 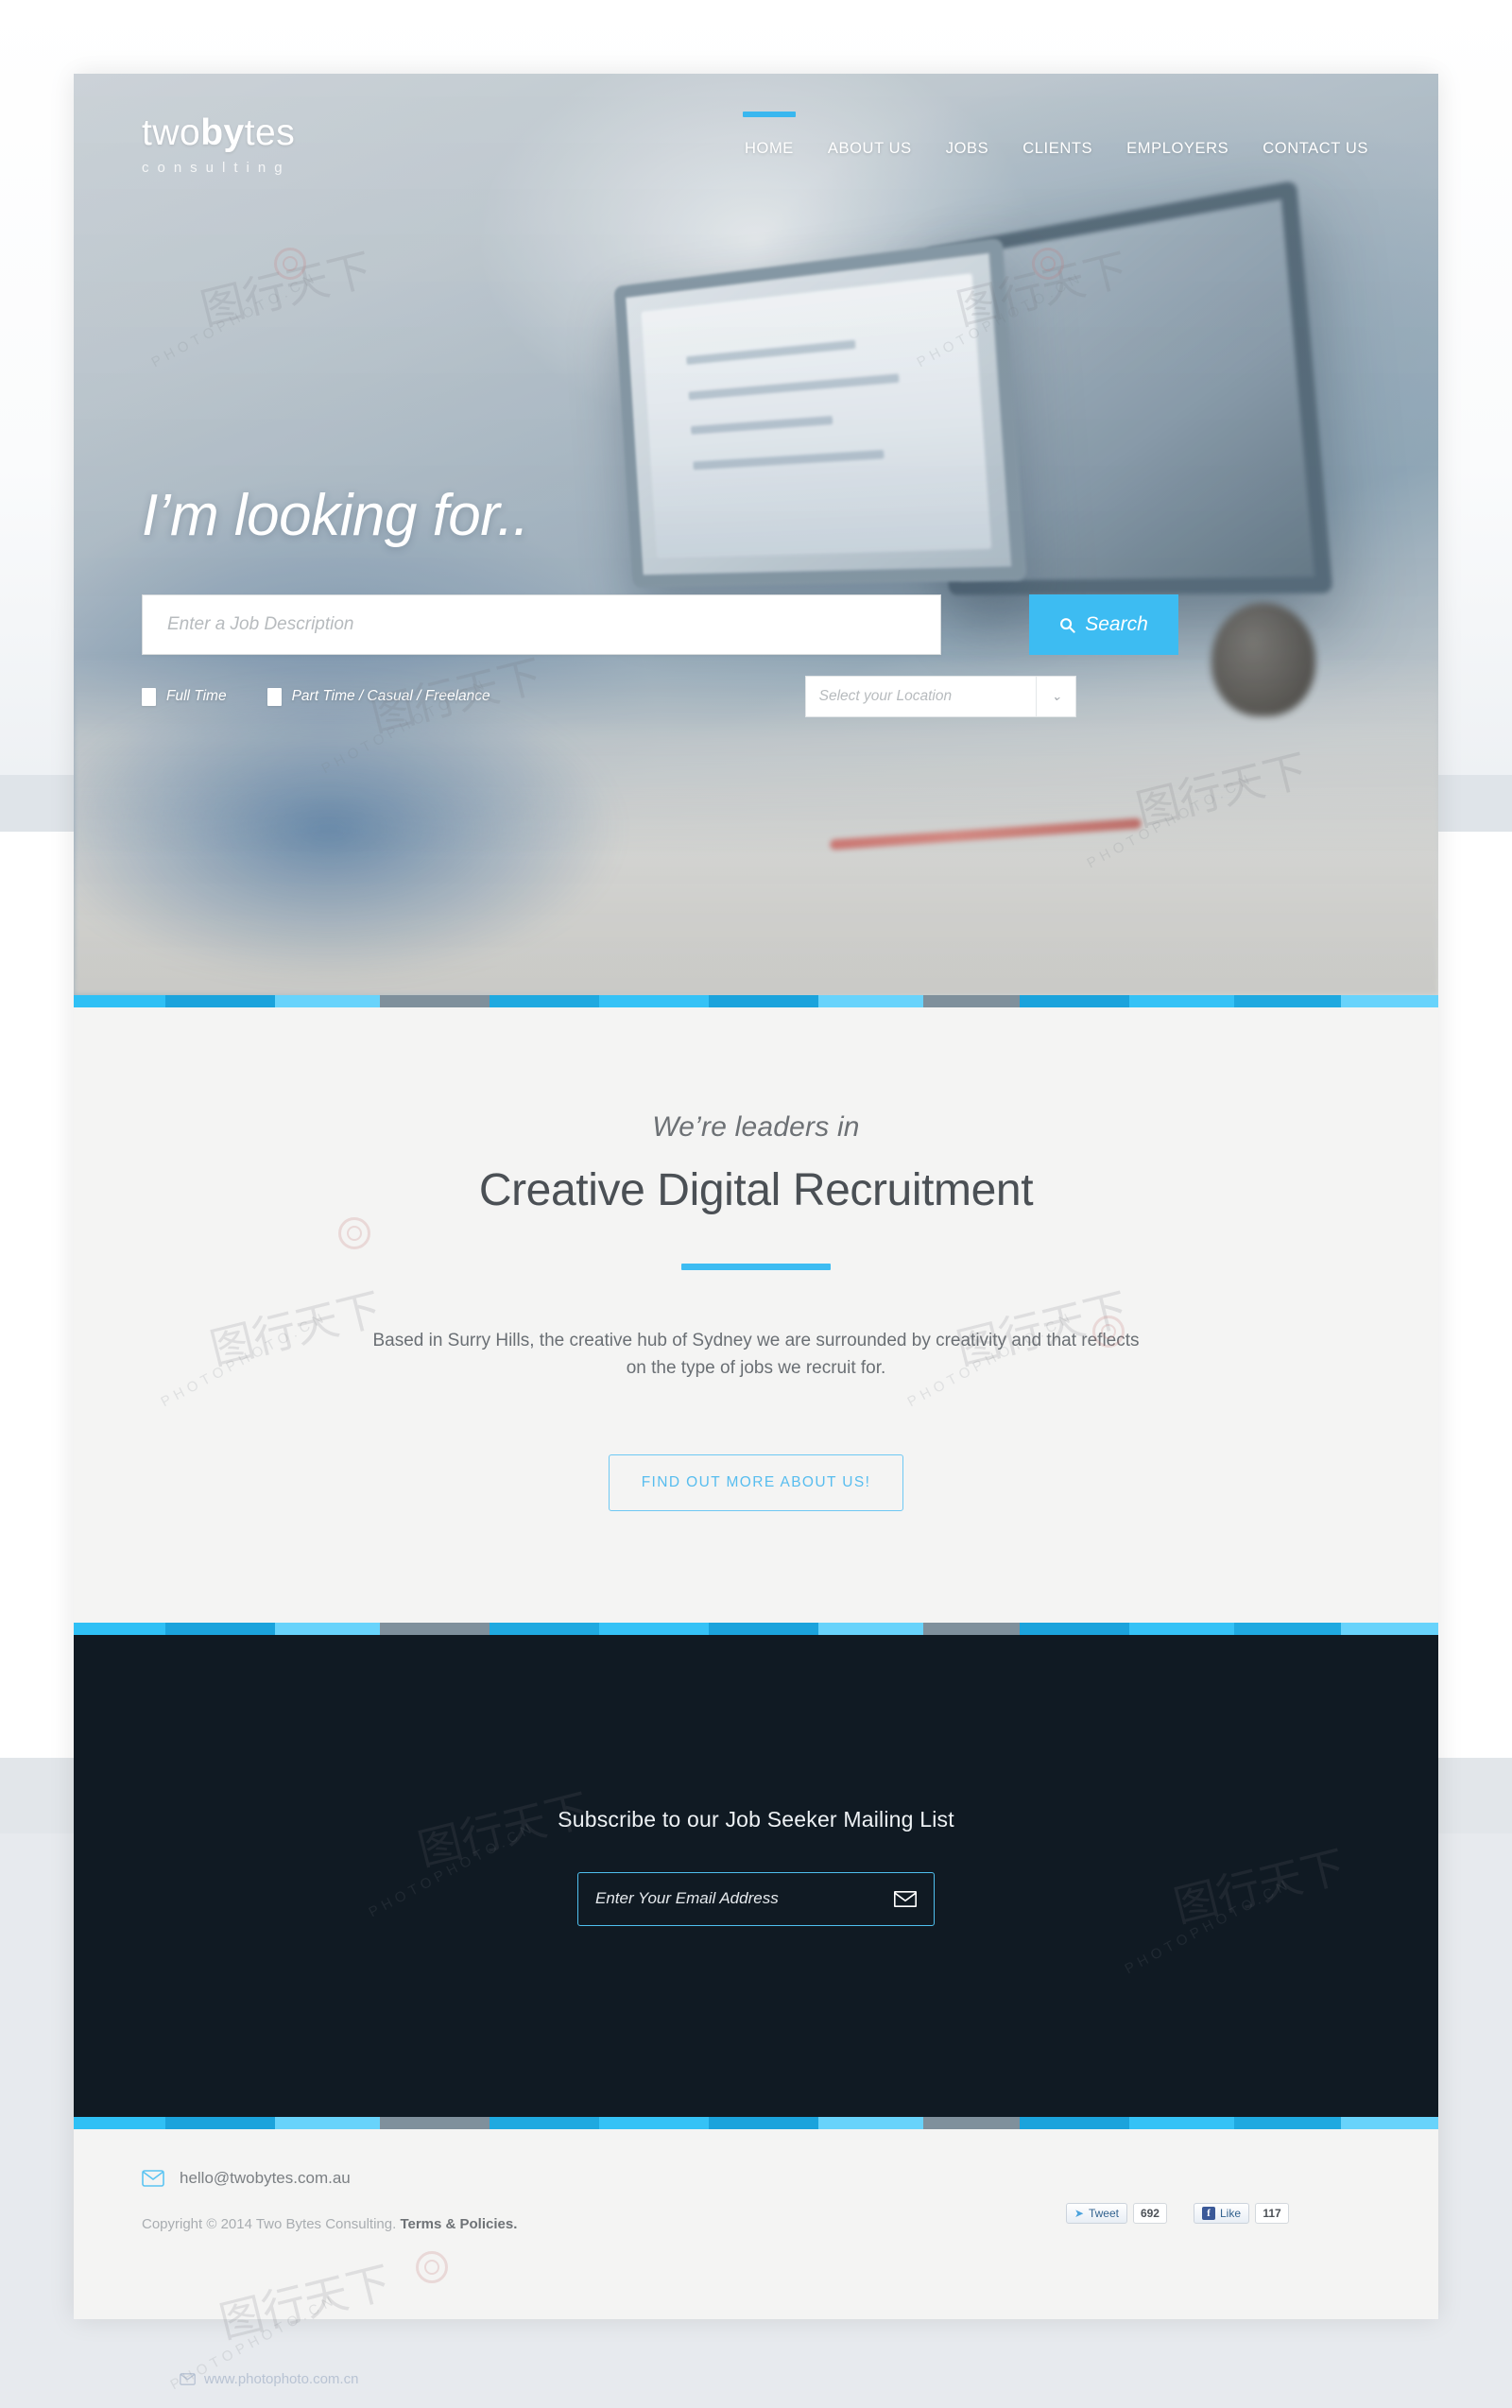 I want to click on like-button: f Like, so click(x=1221, y=2213).